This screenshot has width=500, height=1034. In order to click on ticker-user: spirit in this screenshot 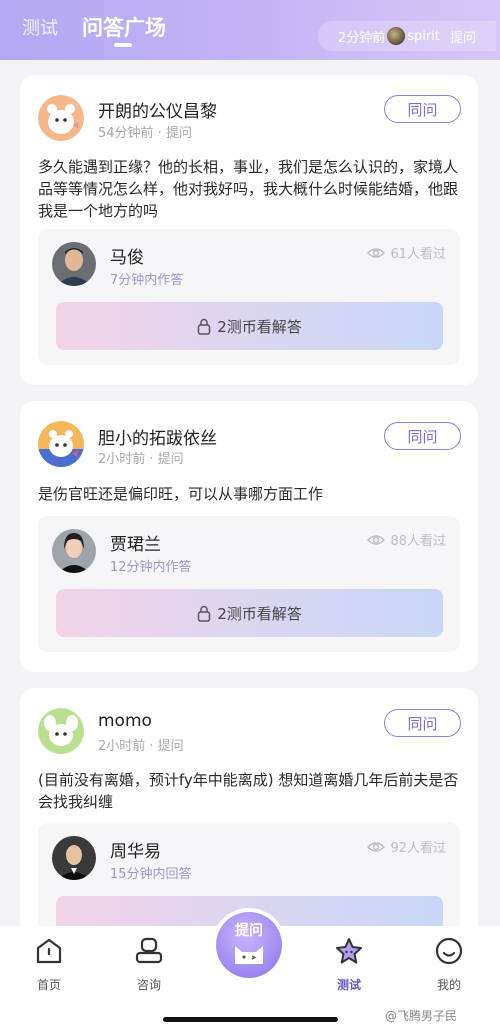, I will do `click(423, 36)`.